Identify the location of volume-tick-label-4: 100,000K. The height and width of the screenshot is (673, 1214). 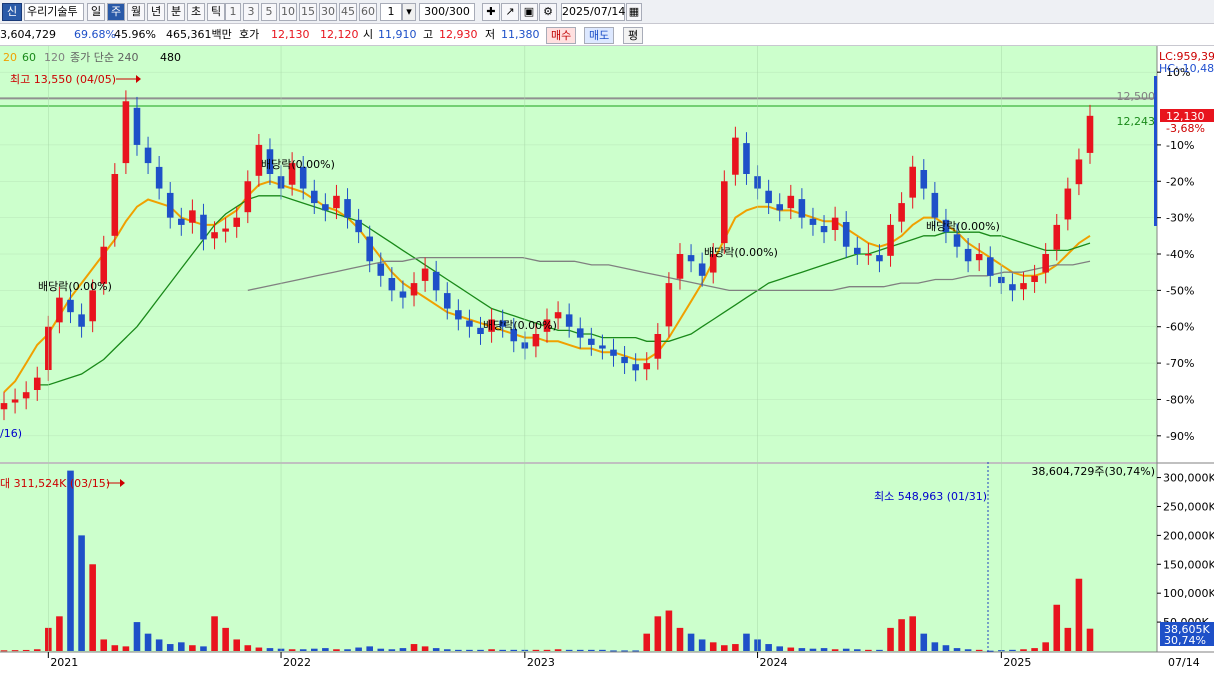
(1188, 593).